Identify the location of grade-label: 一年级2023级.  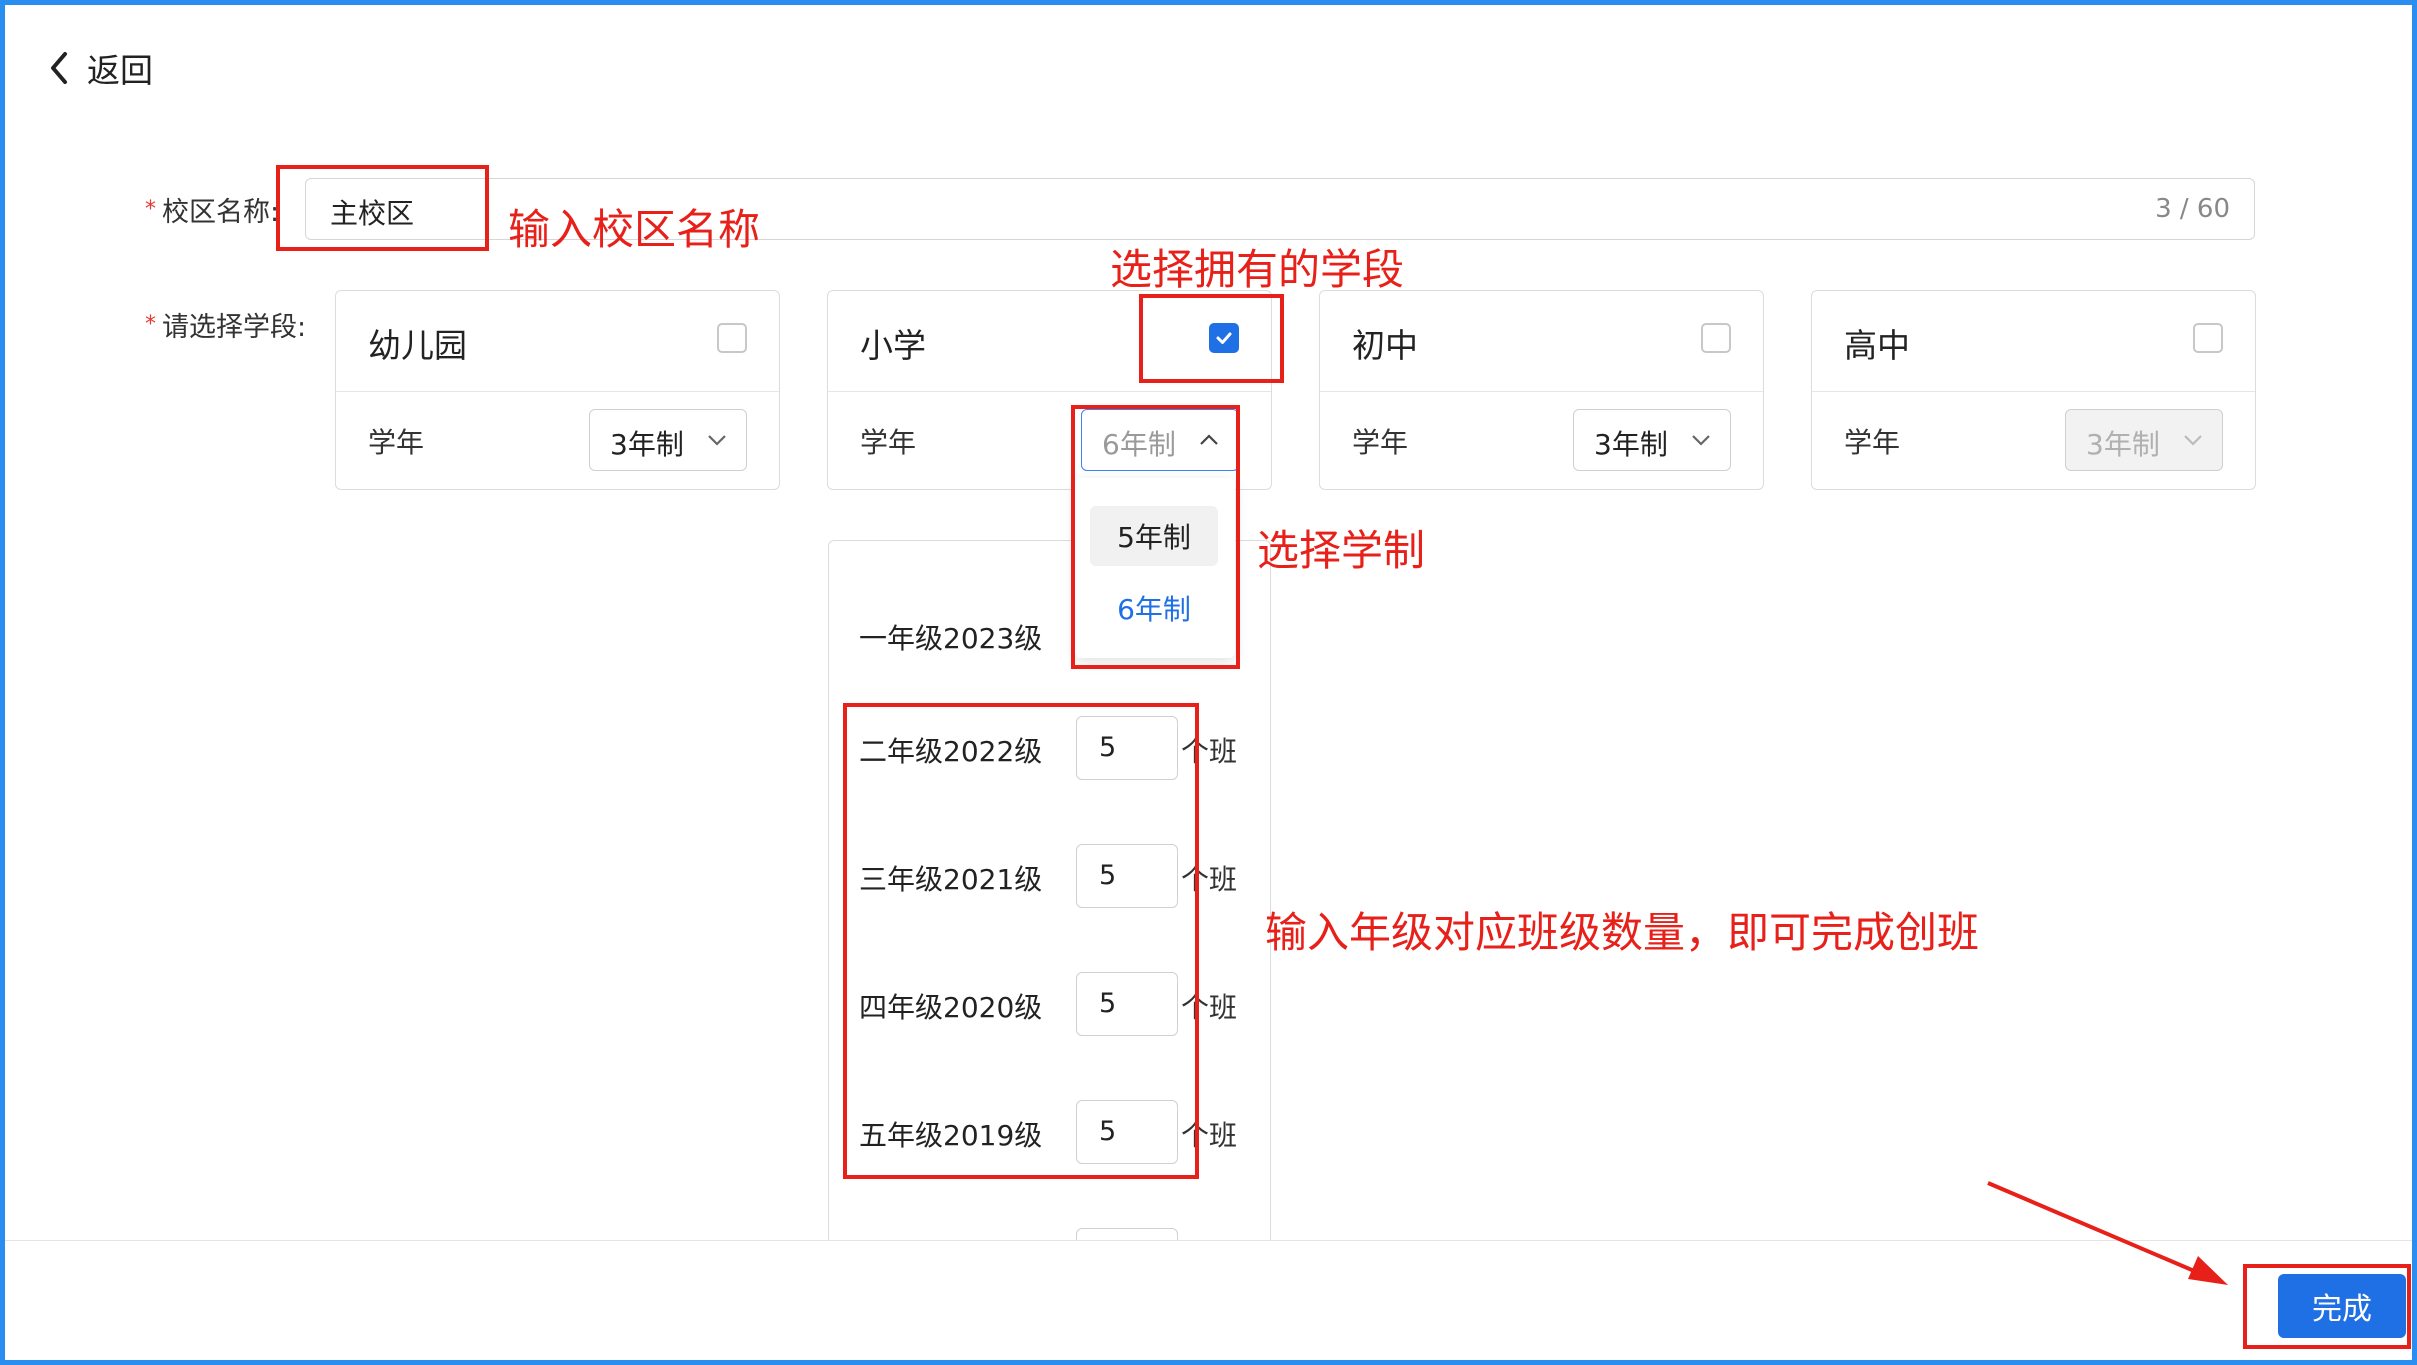
(951, 638).